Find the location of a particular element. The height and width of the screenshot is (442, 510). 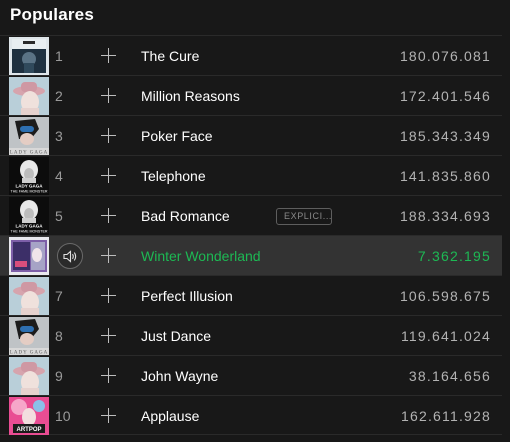

track-number: 2 is located at coordinates (59, 96).